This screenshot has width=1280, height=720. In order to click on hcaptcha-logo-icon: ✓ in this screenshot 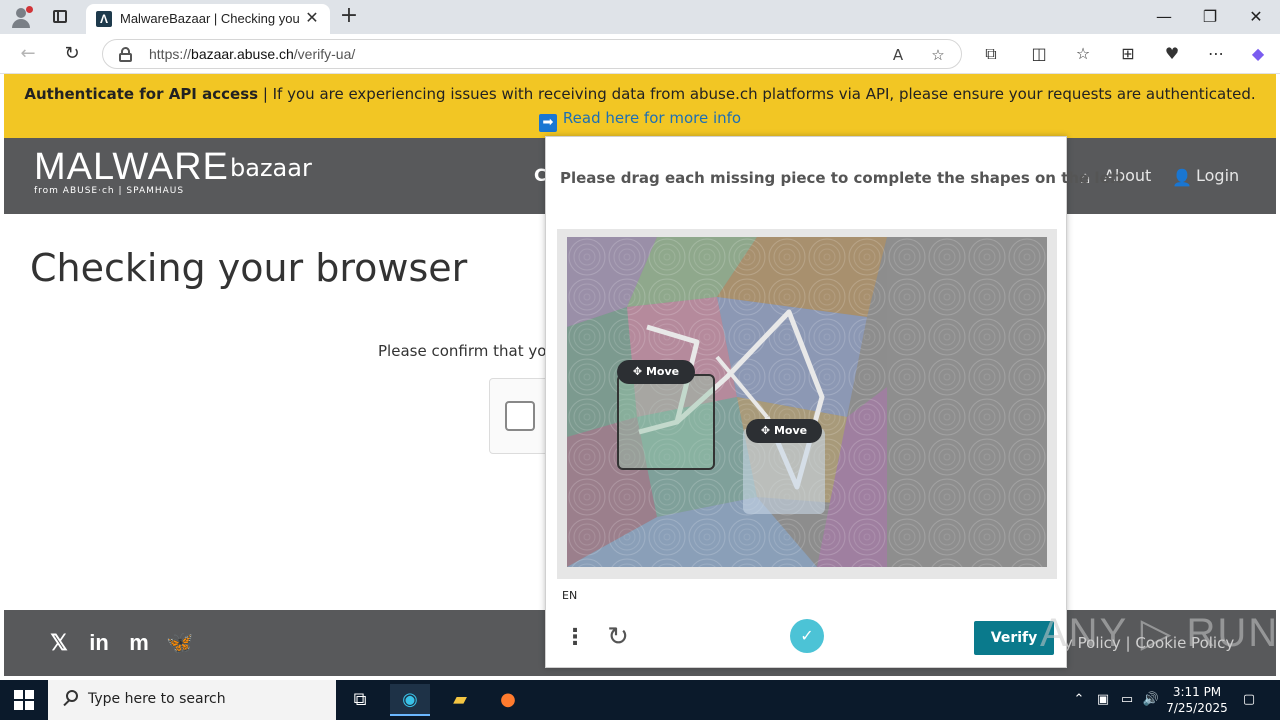, I will do `click(807, 636)`.